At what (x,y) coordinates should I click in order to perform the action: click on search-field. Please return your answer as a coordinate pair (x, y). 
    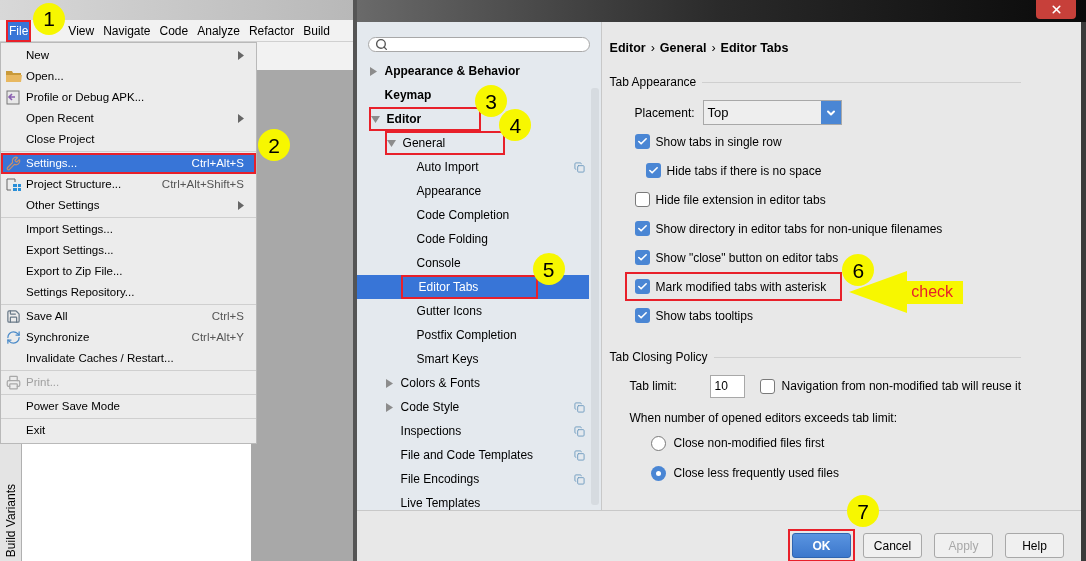
    Looking at the image, I should click on (478, 44).